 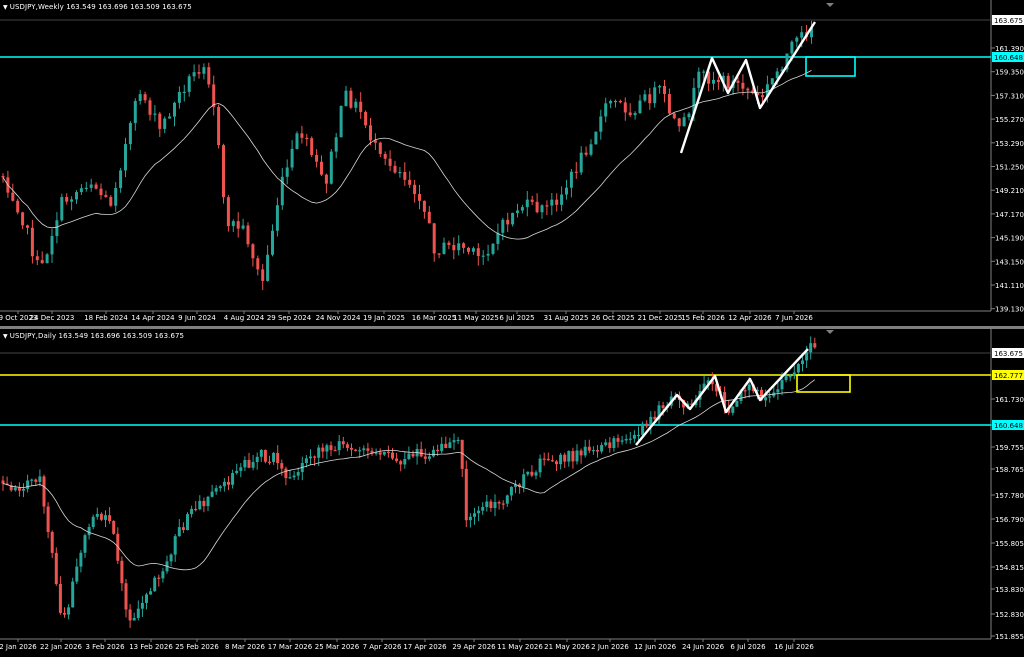 What do you see at coordinates (1009, 120) in the screenshot?
I see `weekly-y-tick-label: 155.270` at bounding box center [1009, 120].